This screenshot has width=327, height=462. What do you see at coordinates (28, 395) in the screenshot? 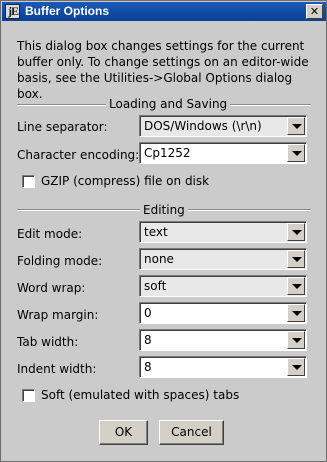
I see `soft-tabs-checkbox` at bounding box center [28, 395].